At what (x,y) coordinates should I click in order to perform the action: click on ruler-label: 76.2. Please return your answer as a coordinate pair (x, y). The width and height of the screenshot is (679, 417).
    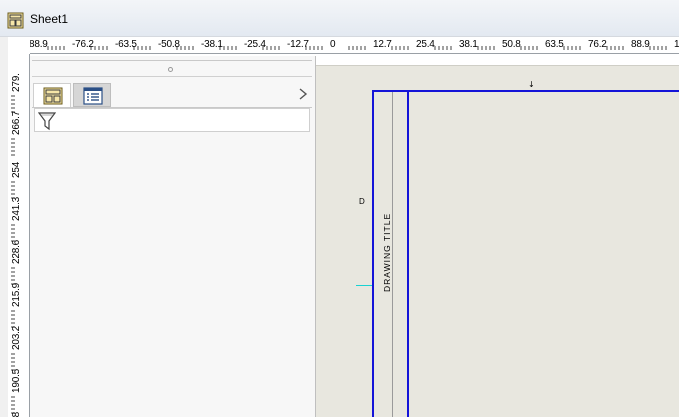
    Looking at the image, I should click on (597, 44).